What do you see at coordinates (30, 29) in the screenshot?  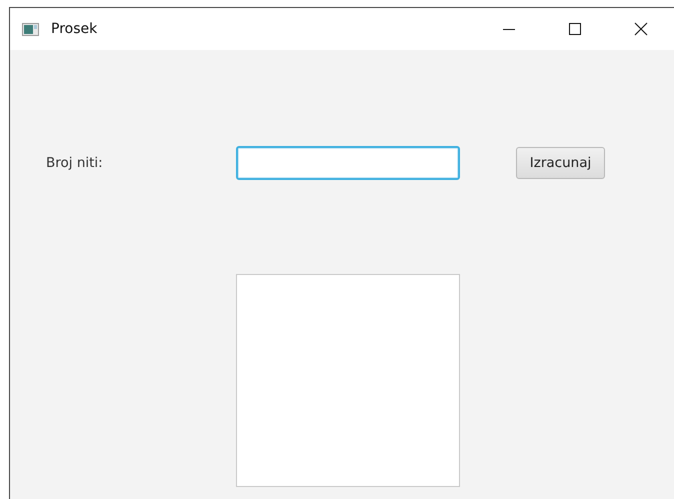 I see `app-icon` at bounding box center [30, 29].